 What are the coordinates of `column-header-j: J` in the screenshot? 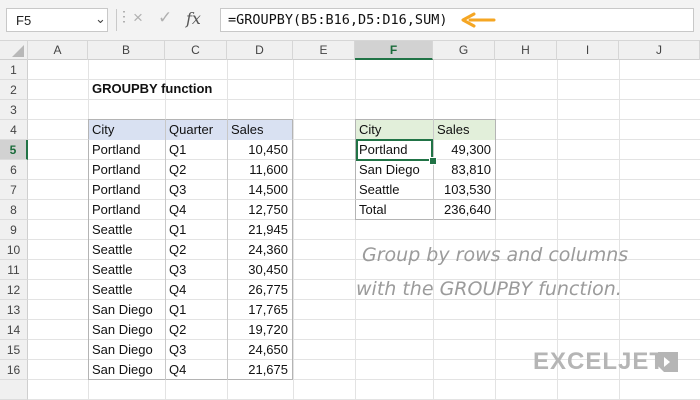 It's located at (659, 50).